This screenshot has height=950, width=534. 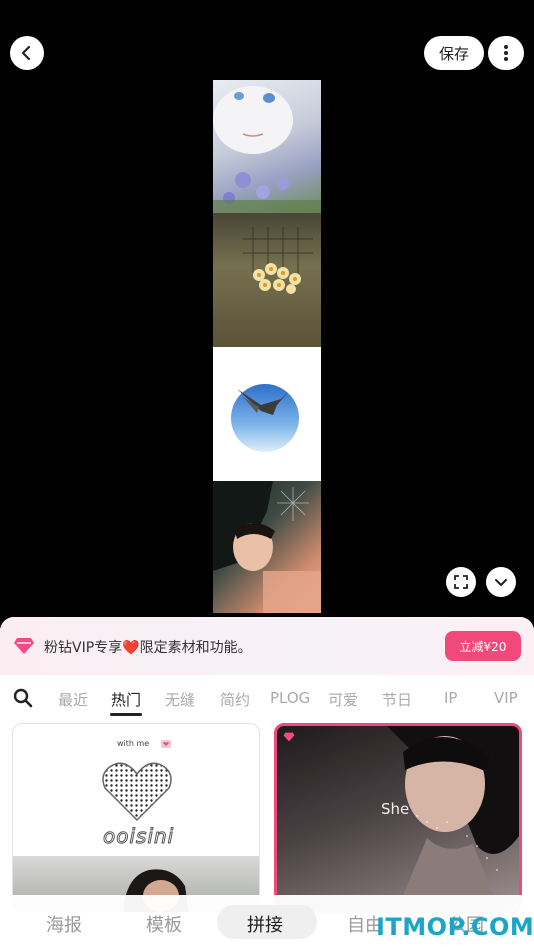 I want to click on collage-image-cat, so click(x=267, y=146).